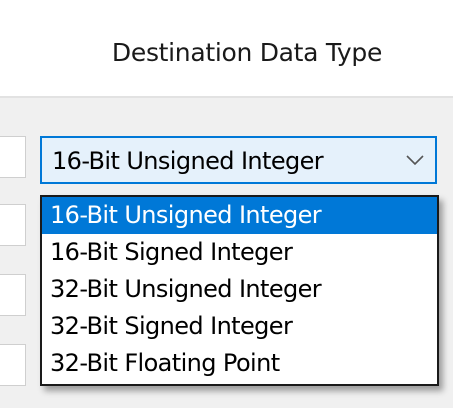 The height and width of the screenshot is (408, 453). What do you see at coordinates (247, 52) in the screenshot?
I see `column-header-label: Destination Data Type` at bounding box center [247, 52].